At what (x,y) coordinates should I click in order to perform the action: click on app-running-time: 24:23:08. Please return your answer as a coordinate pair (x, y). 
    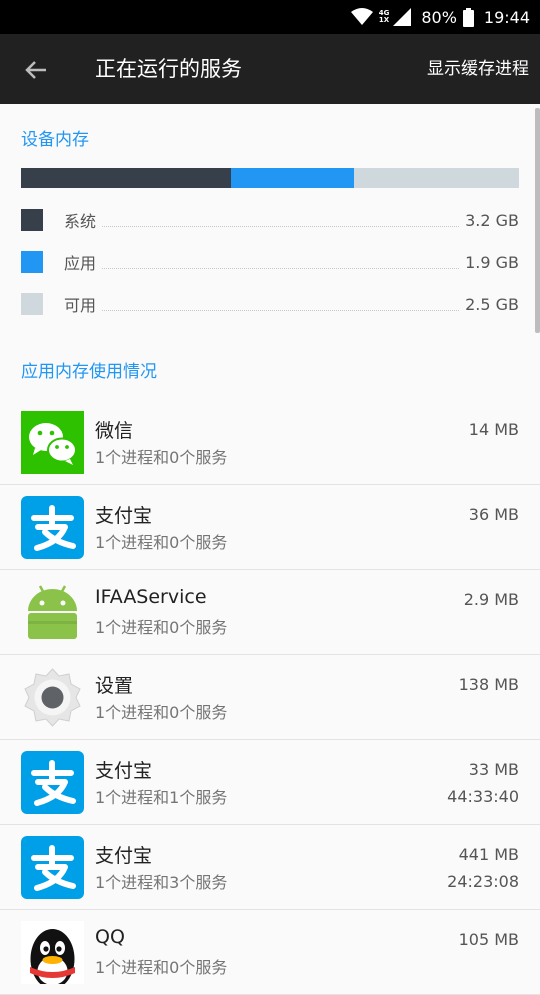
    Looking at the image, I should click on (483, 881).